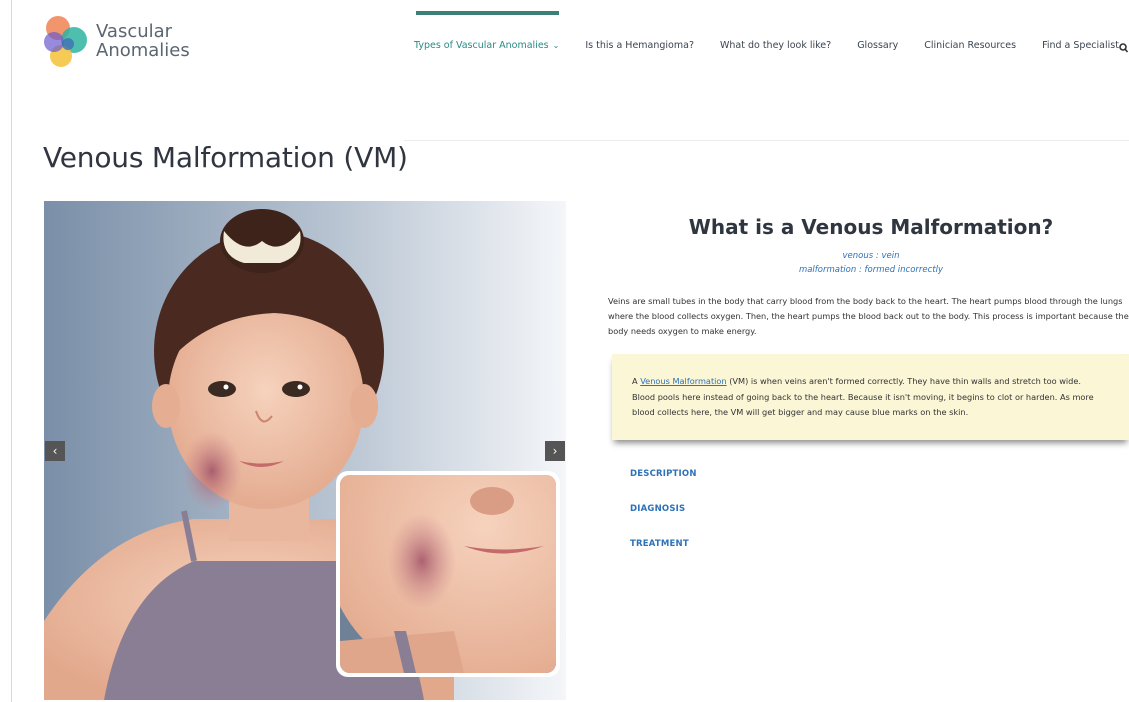 The height and width of the screenshot is (702, 1129). I want to click on nav-item-hemangioma: Is this a Hemangioma?, so click(639, 45).